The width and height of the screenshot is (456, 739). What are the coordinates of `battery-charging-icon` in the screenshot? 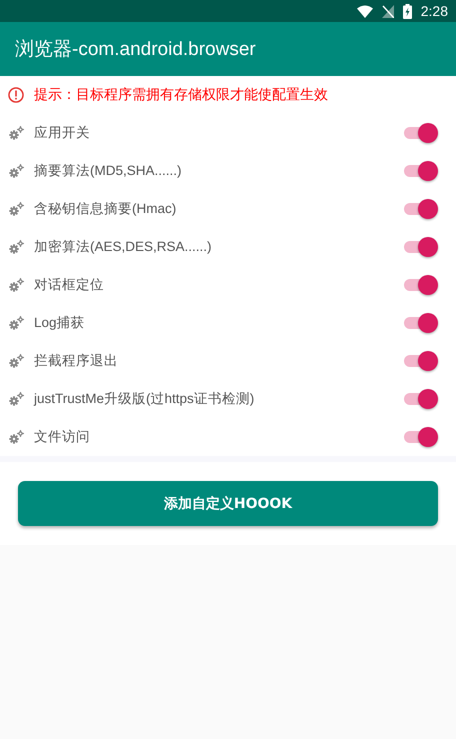 It's located at (407, 11).